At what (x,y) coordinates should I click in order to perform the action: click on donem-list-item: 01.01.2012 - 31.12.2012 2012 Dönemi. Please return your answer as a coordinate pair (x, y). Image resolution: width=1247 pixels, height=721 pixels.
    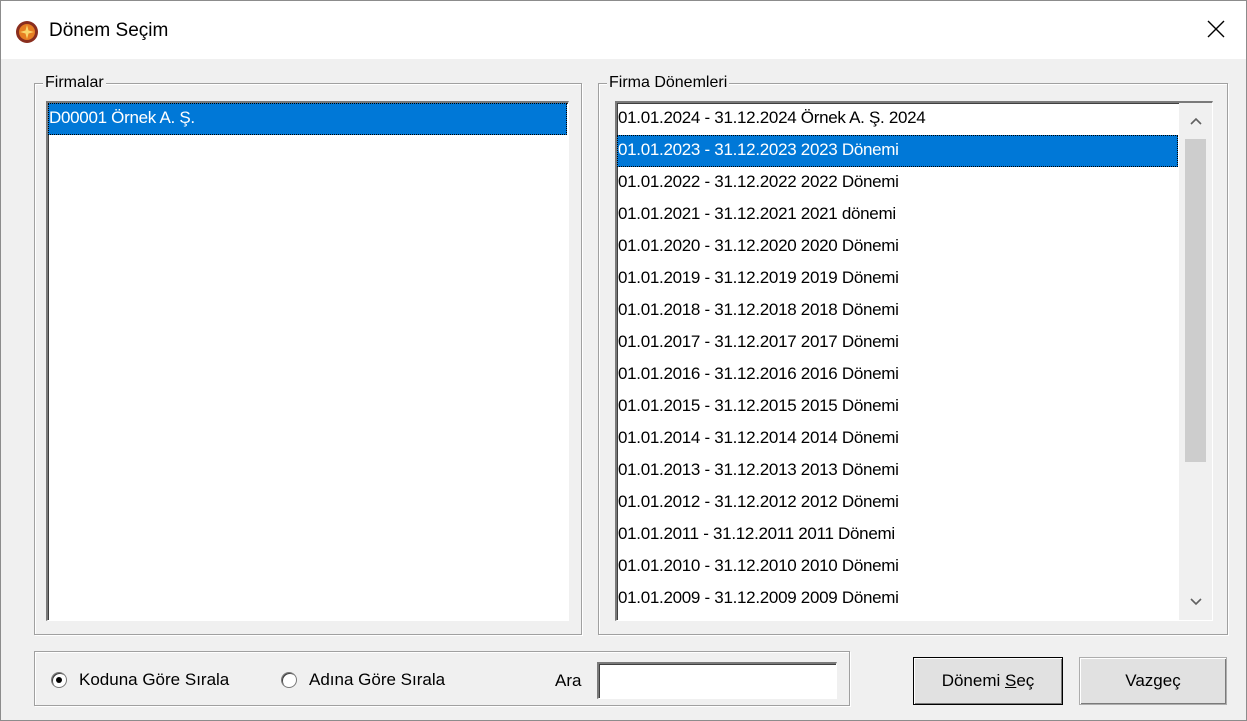
    Looking at the image, I should click on (897, 503).